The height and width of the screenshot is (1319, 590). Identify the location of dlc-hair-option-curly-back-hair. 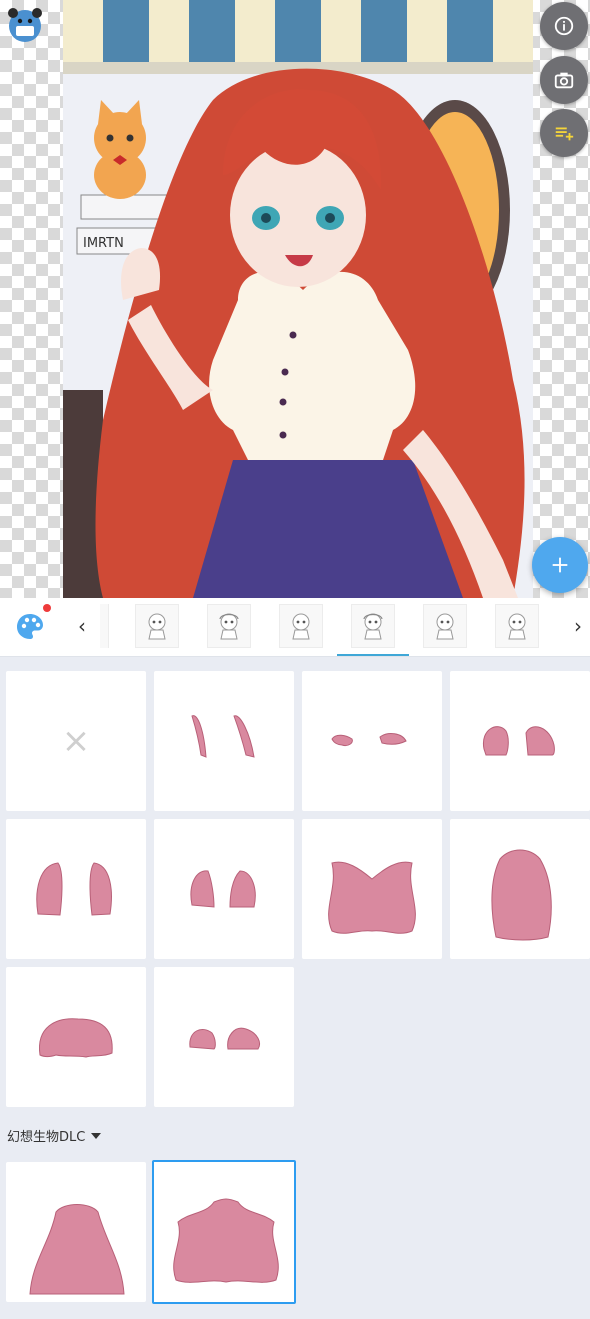
(224, 1232).